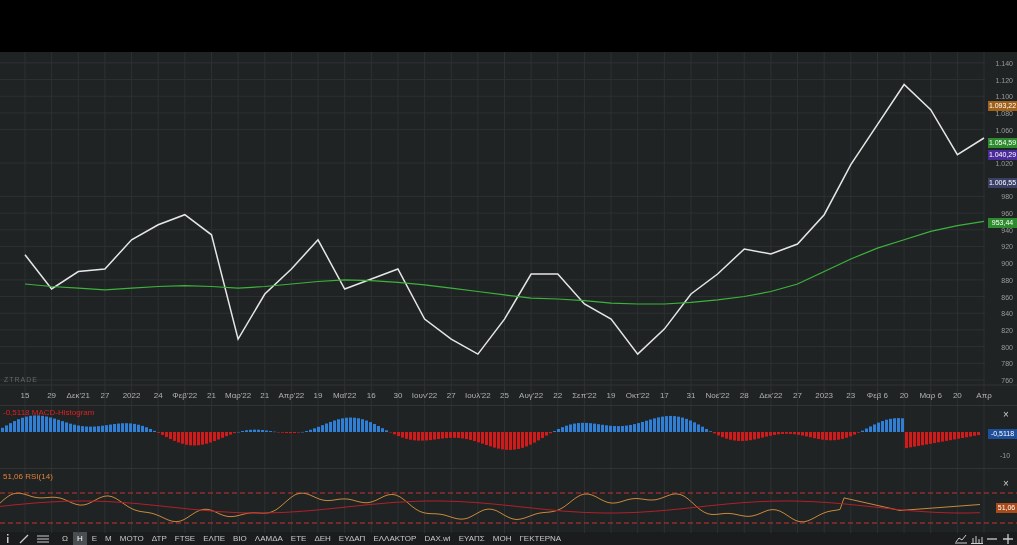 The width and height of the screenshot is (1017, 545). Describe the element at coordinates (691, 395) in the screenshot. I see `x-axis-label: 31` at that location.